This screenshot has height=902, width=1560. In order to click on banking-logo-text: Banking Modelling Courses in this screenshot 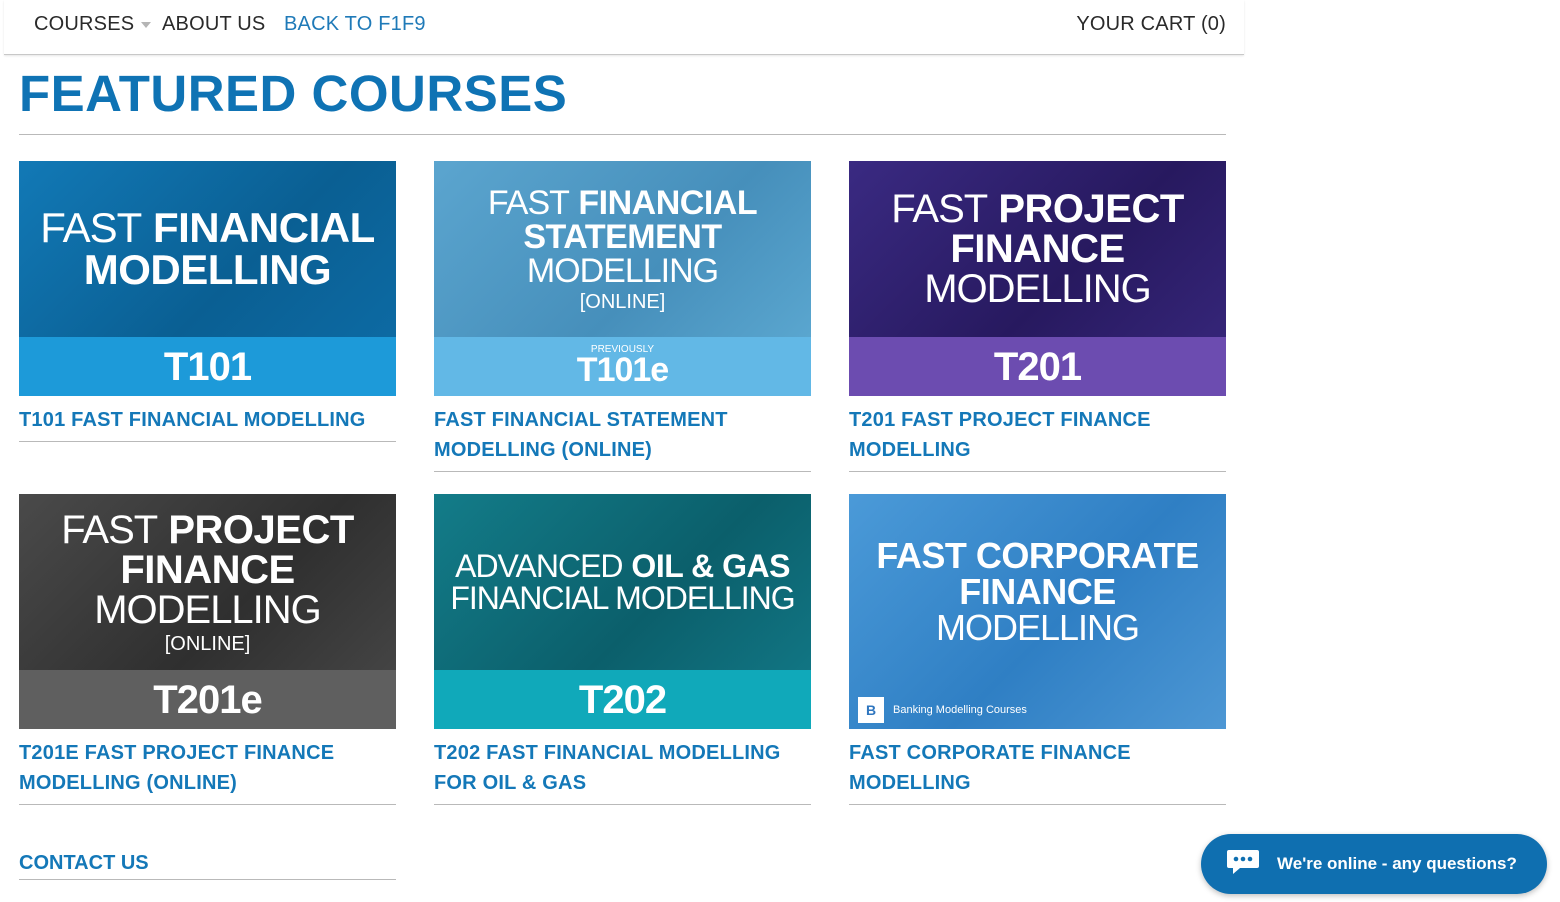, I will do `click(960, 710)`.